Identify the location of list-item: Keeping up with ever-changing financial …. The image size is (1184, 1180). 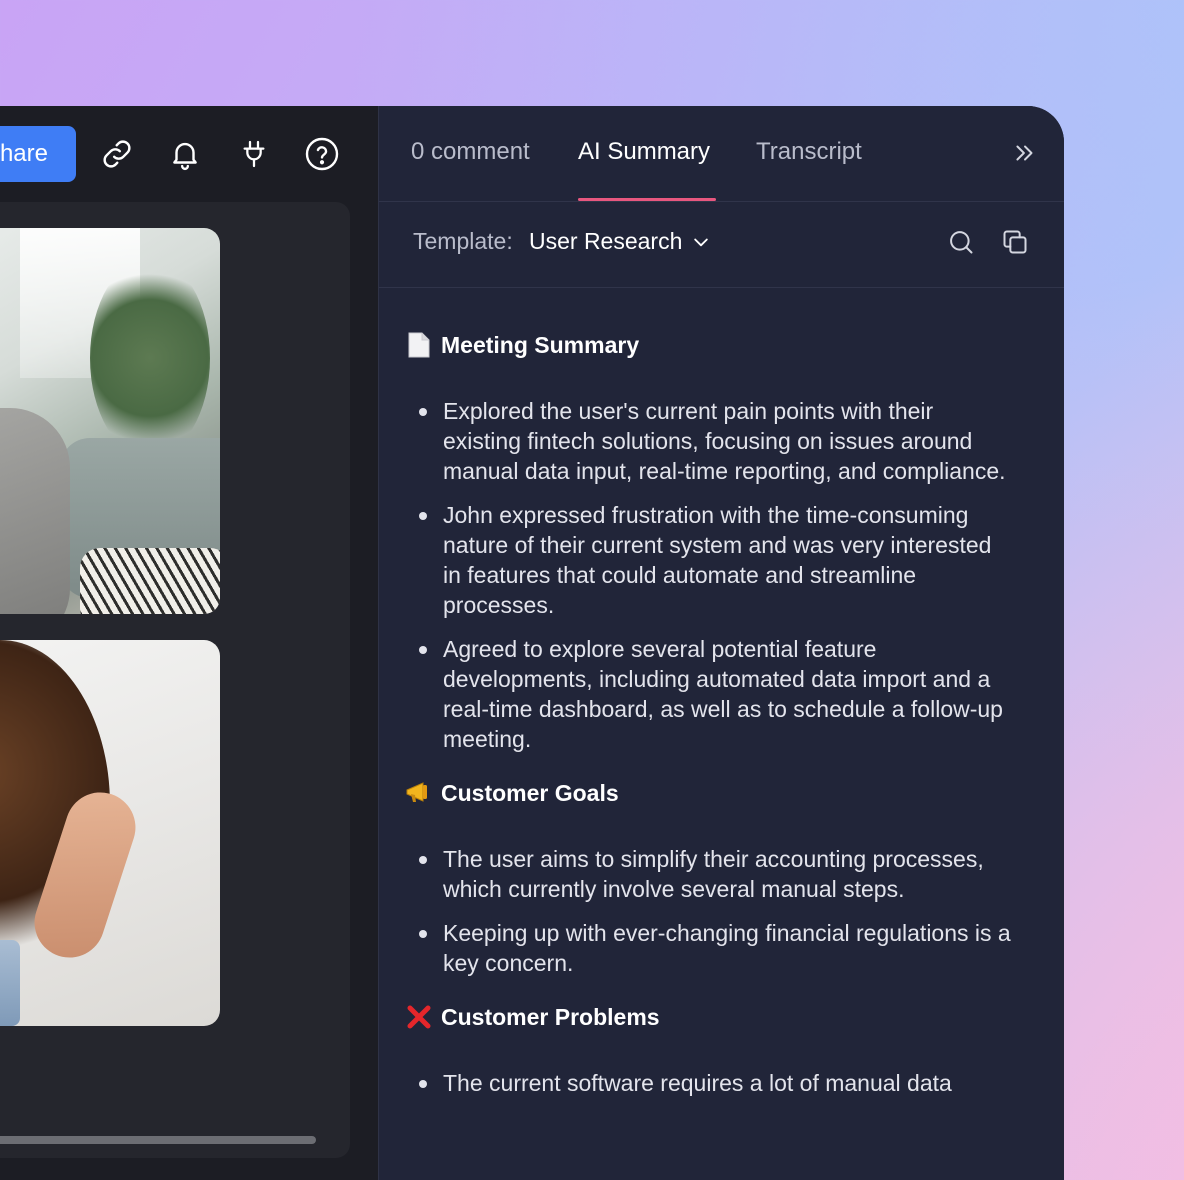
(710, 948).